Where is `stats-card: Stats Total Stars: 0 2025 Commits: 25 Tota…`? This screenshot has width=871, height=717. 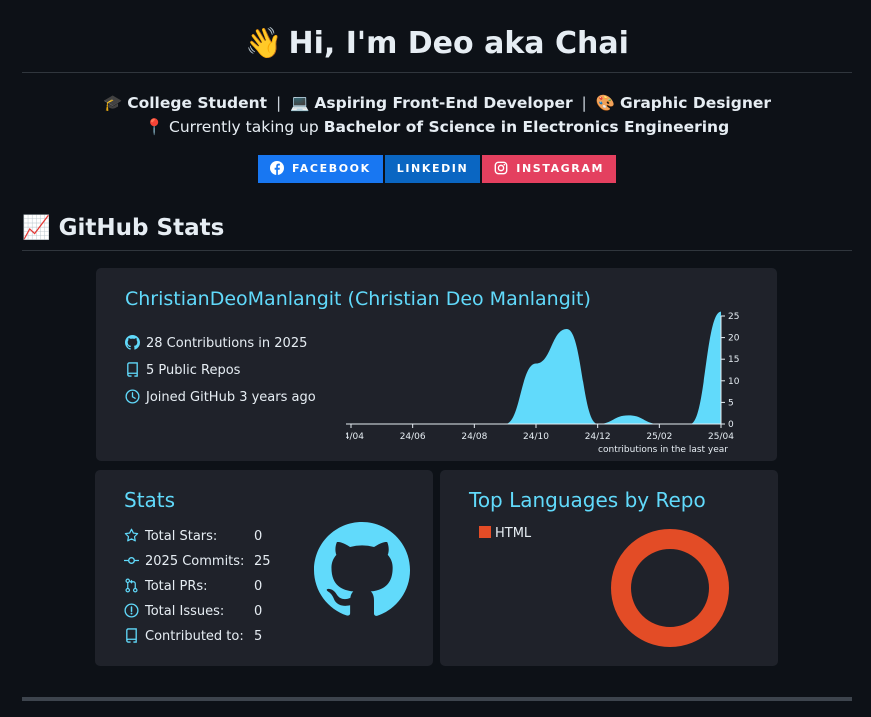 stats-card: Stats Total Stars: 0 2025 Commits: 25 Tota… is located at coordinates (264, 568).